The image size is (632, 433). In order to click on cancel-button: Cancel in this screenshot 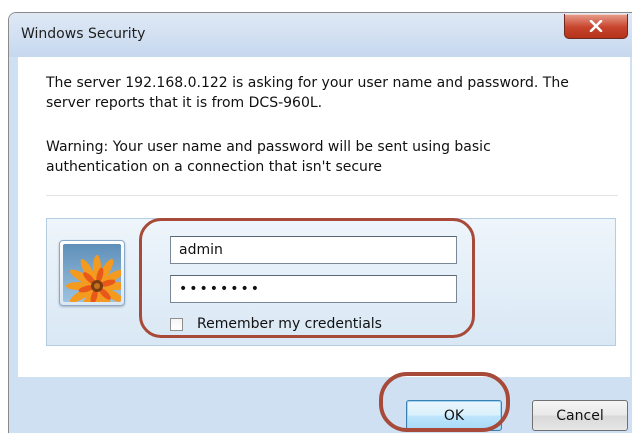, I will do `click(580, 415)`.